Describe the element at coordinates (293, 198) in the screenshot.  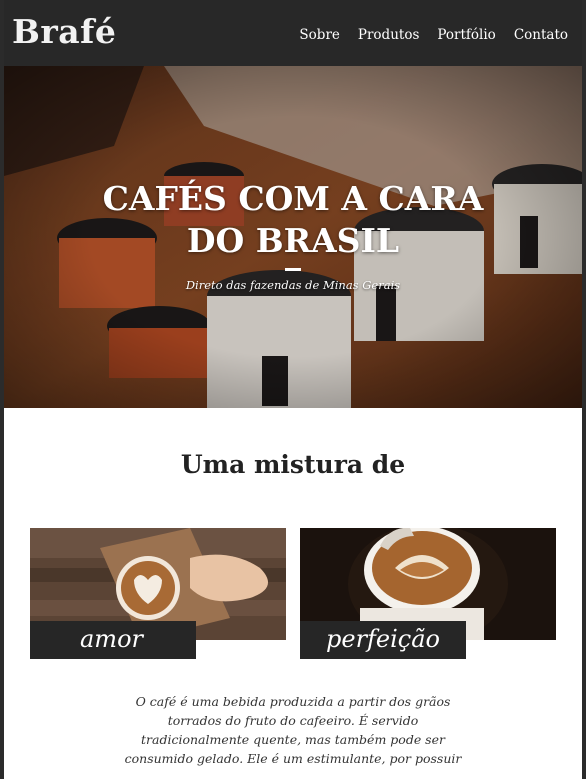
I see `hero-title-line1: CAFÉS COM A CARA` at that location.